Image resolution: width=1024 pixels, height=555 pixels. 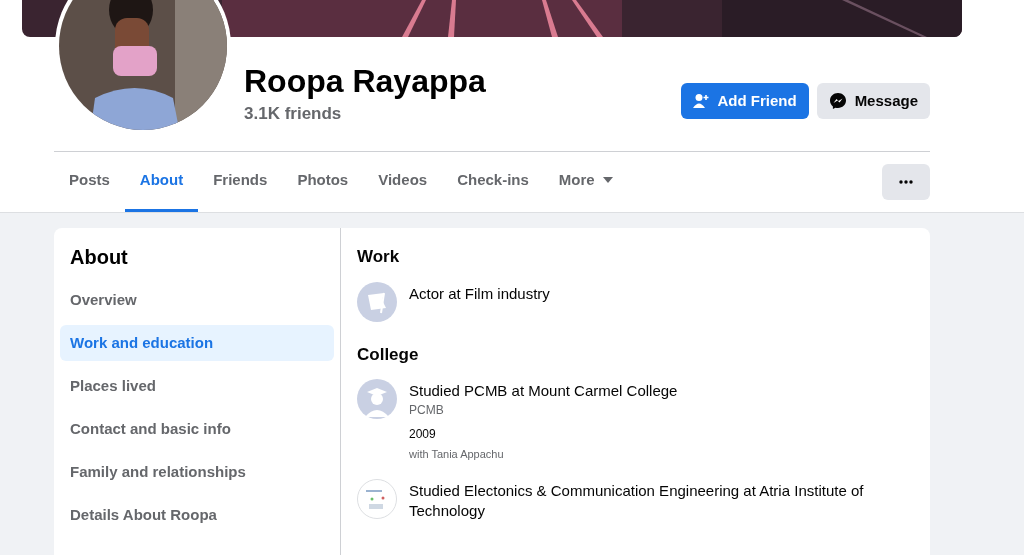 I want to click on profile-tab: Videos, so click(x=403, y=182).